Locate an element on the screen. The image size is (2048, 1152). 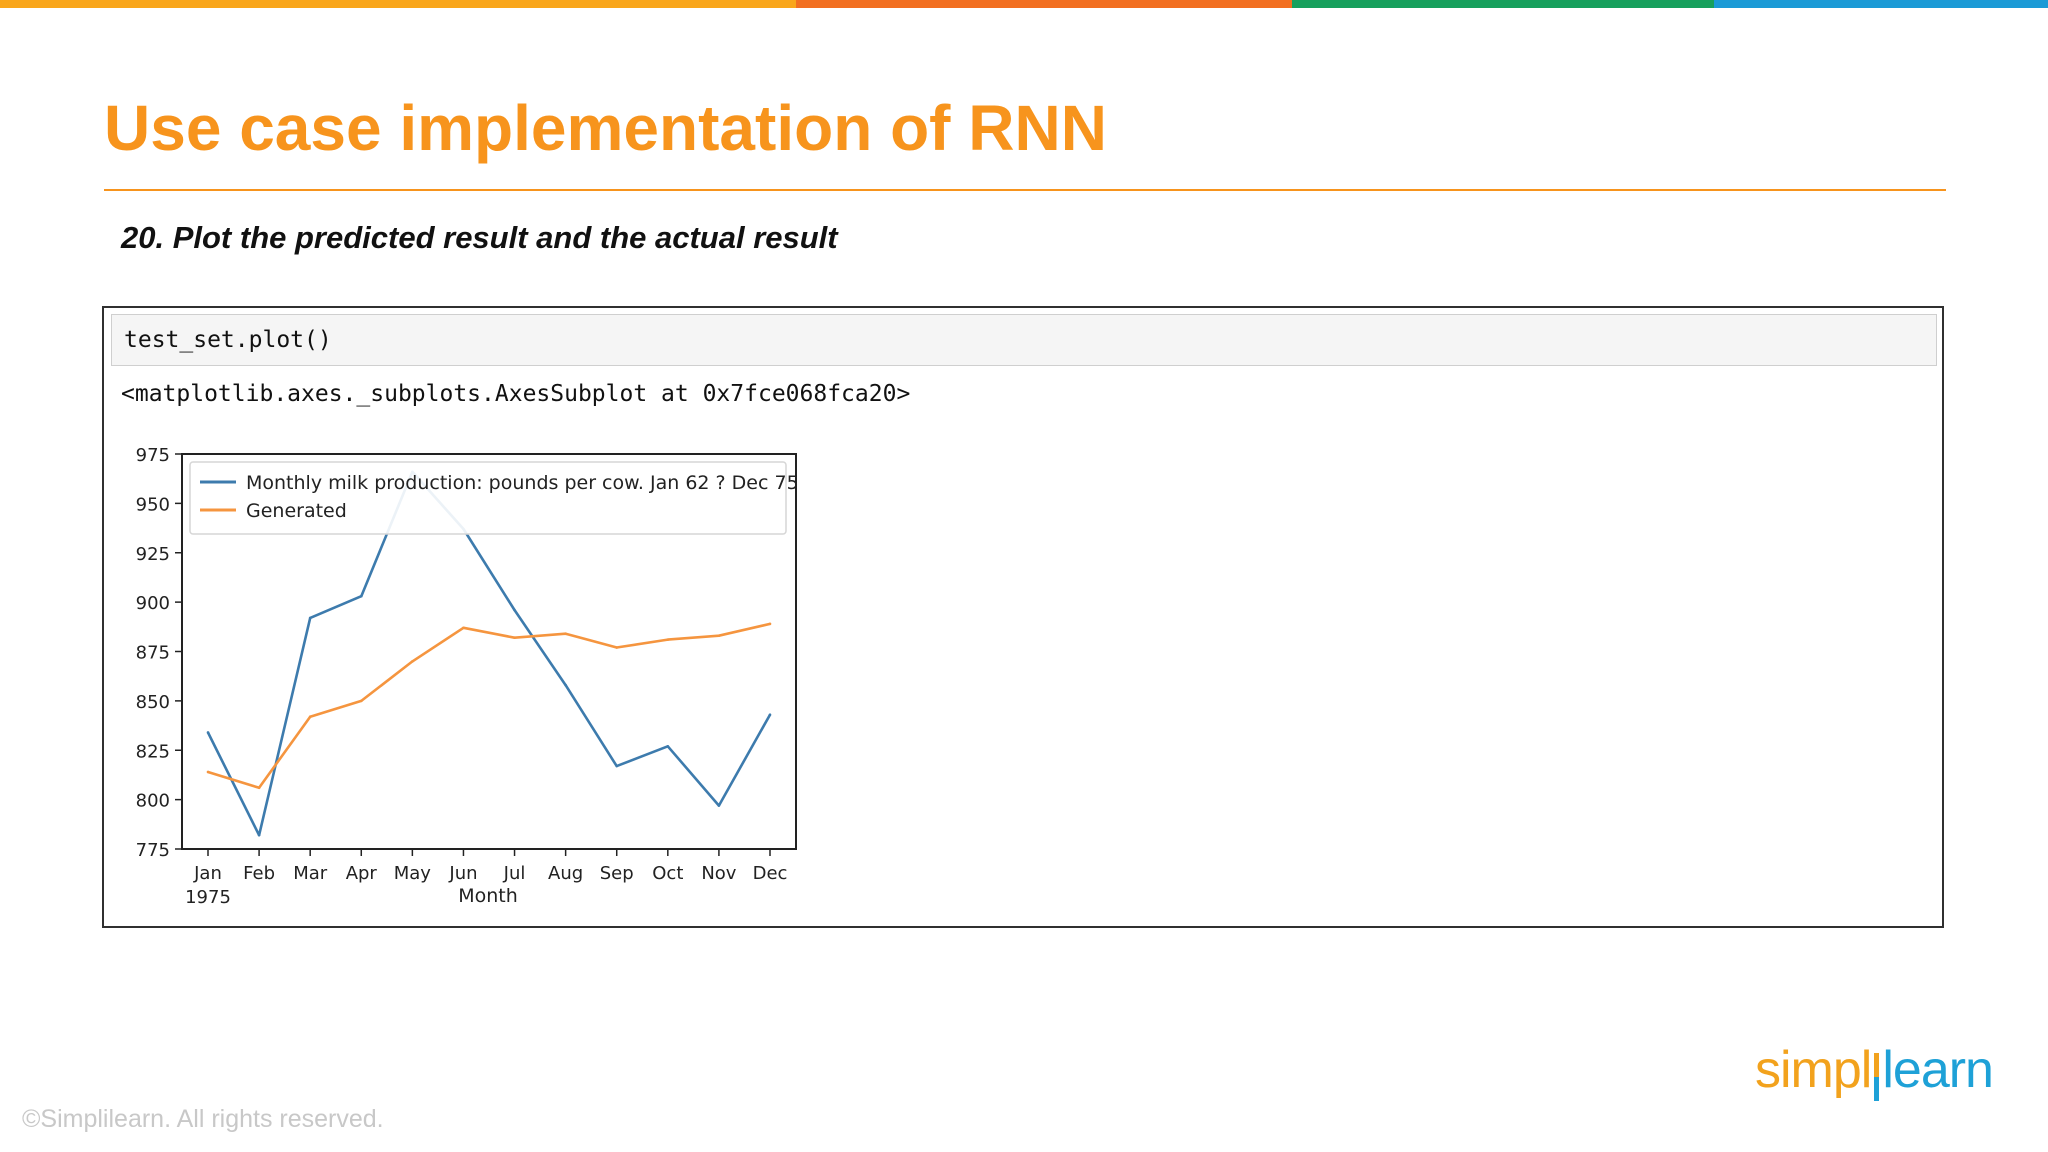
legend-entry-2: Generated is located at coordinates (296, 511).